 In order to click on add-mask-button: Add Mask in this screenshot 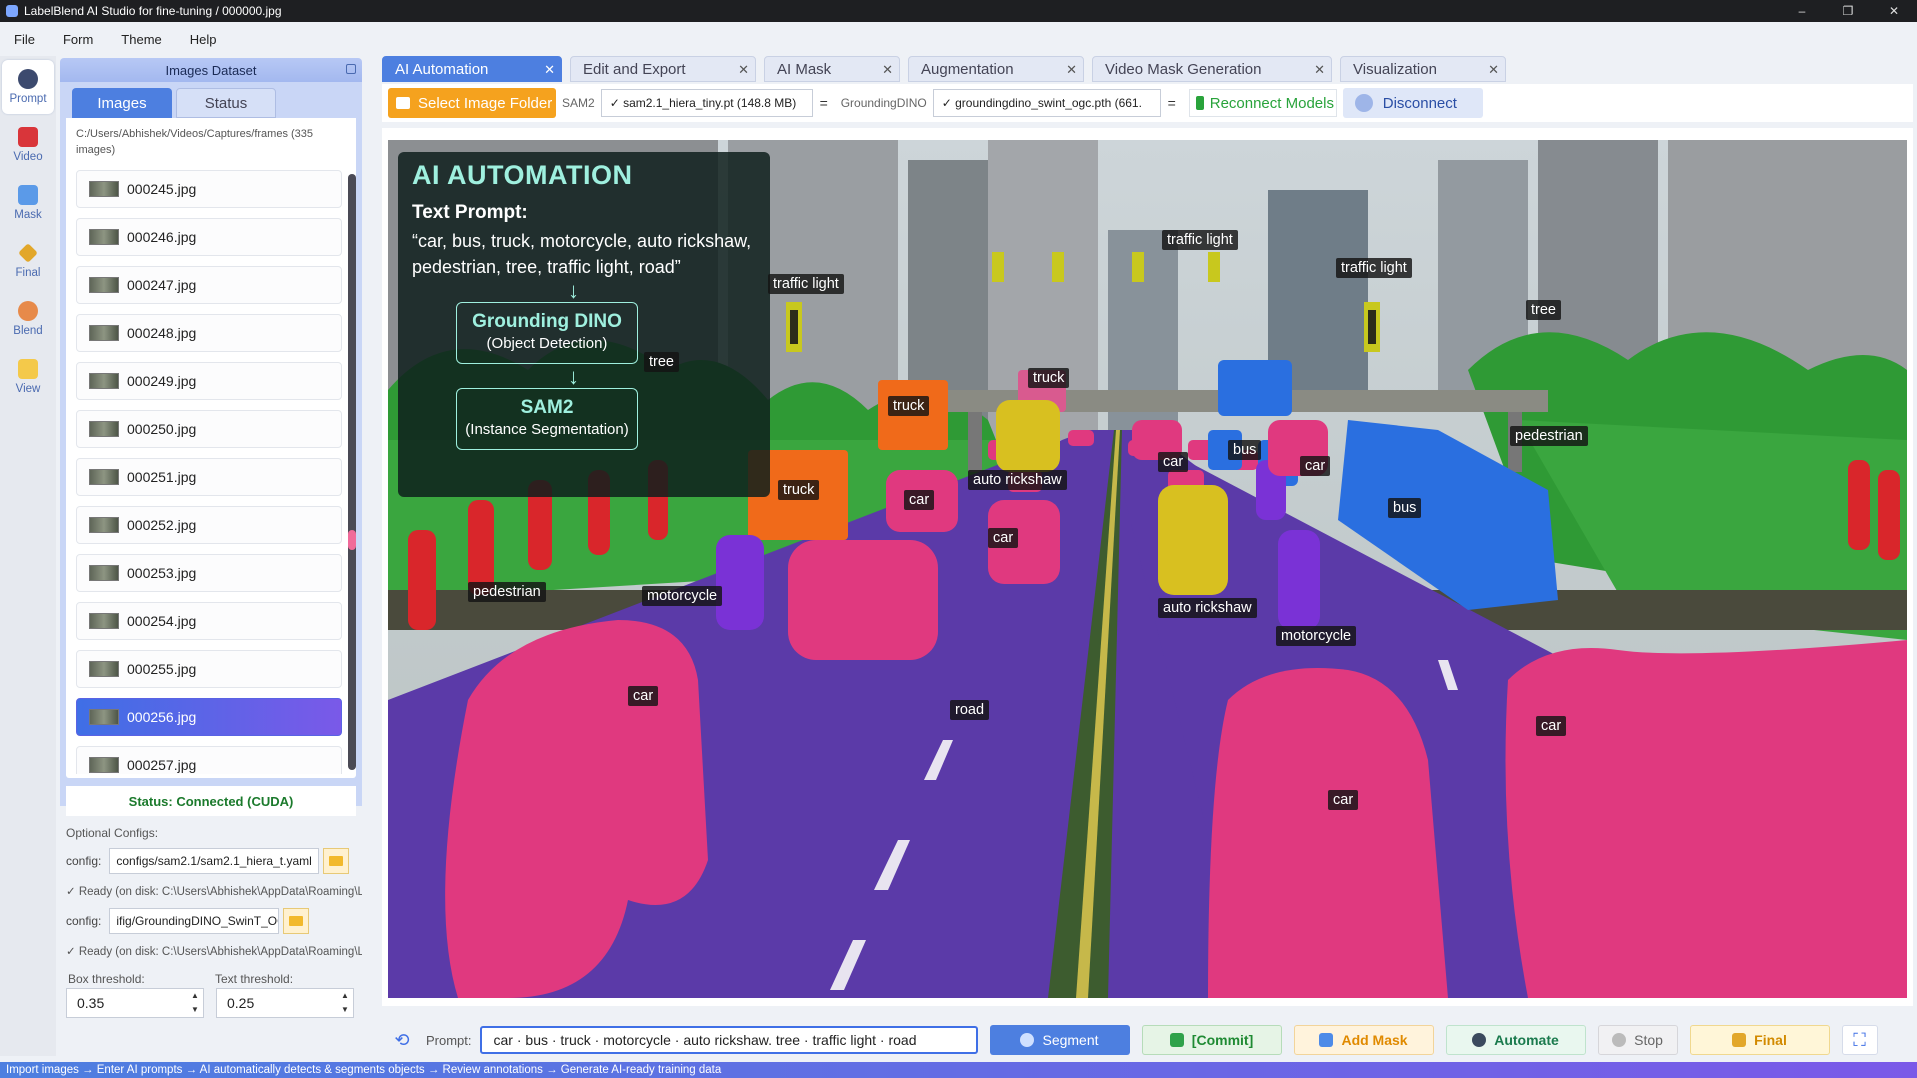, I will do `click(1363, 1040)`.